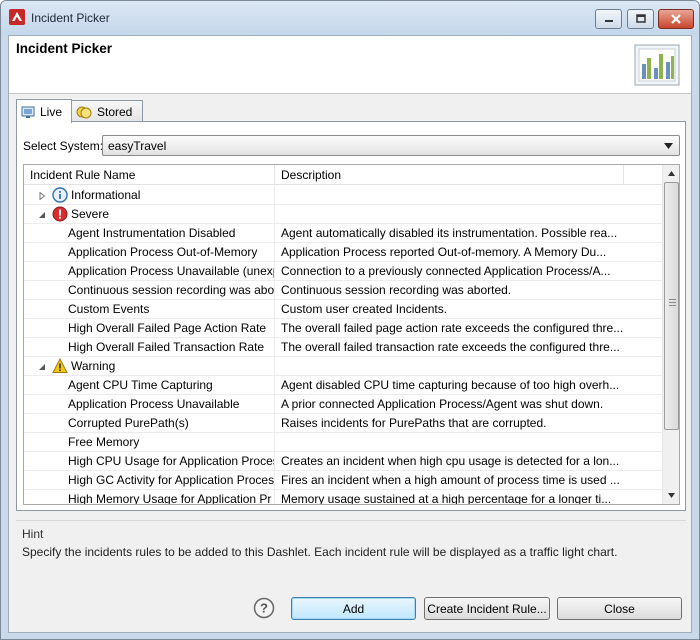 Image resolution: width=700 pixels, height=640 pixels. What do you see at coordinates (107, 111) in the screenshot?
I see `tab-stored: Stored` at bounding box center [107, 111].